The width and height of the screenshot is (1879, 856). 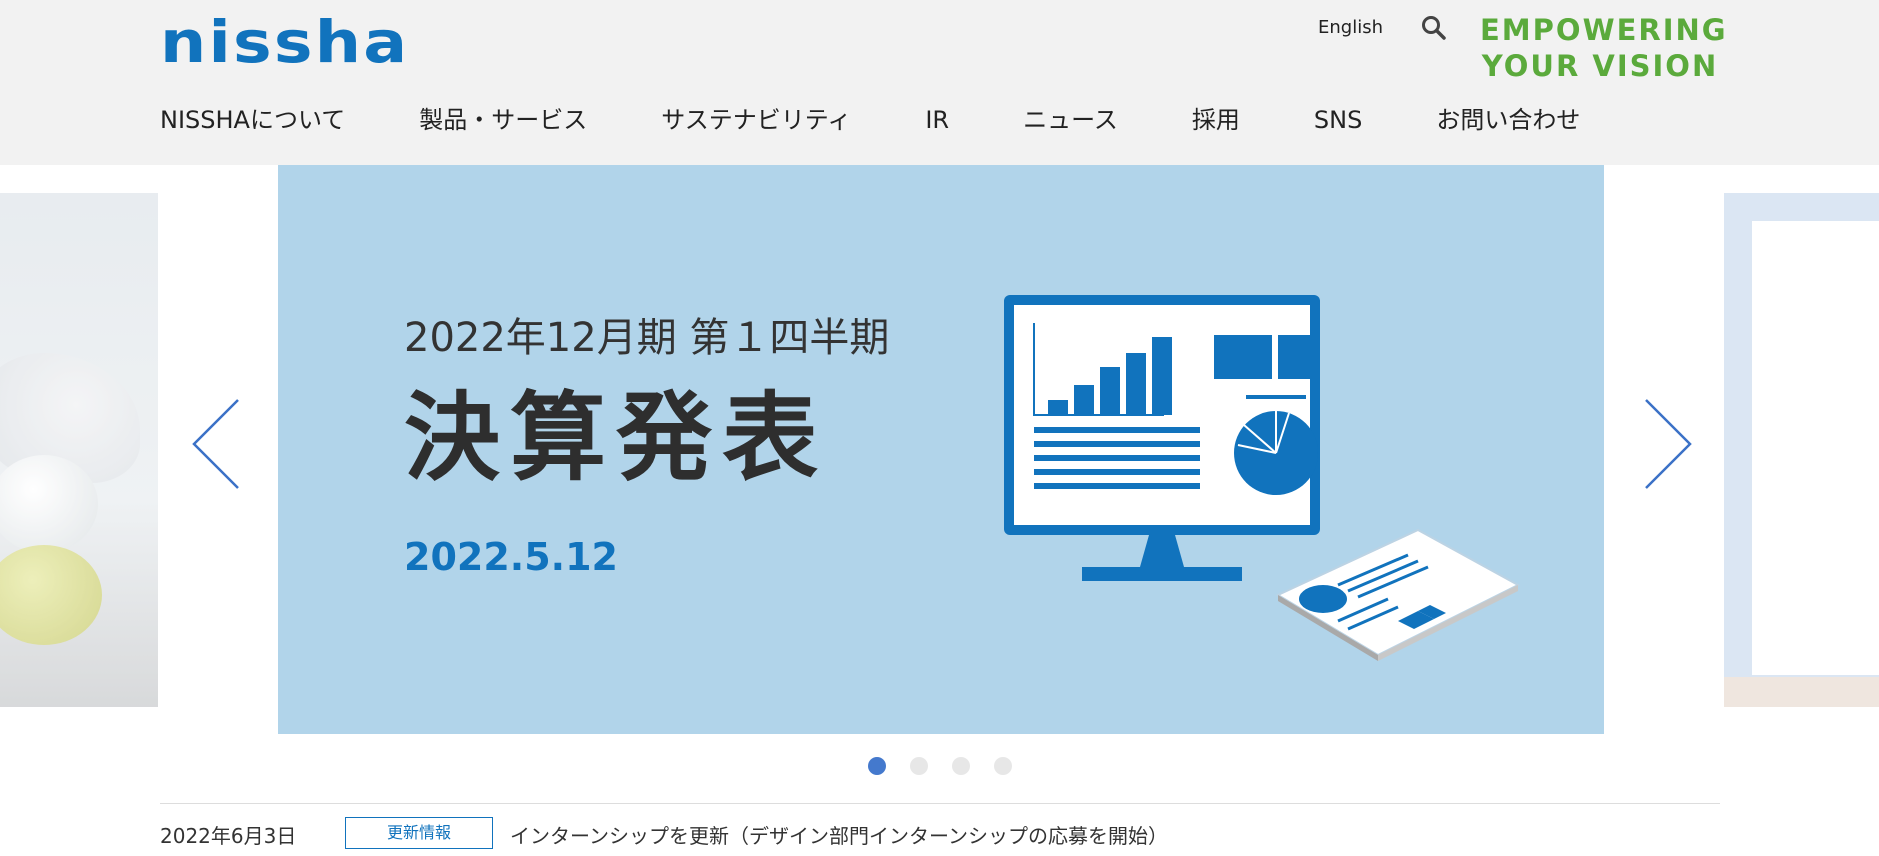 I want to click on tagline-line1: EMPOWERING, so click(x=1604, y=30).